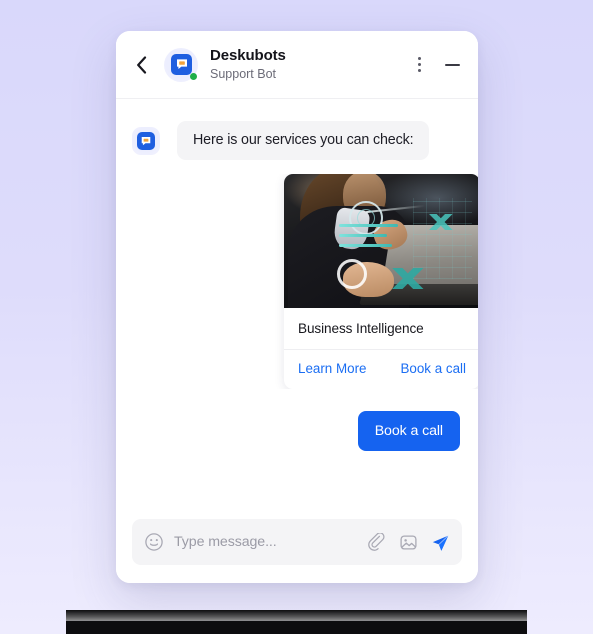 Image resolution: width=593 pixels, height=634 pixels. What do you see at coordinates (310, 64) in the screenshot?
I see `header-titles: Deskubots Support Bot` at bounding box center [310, 64].